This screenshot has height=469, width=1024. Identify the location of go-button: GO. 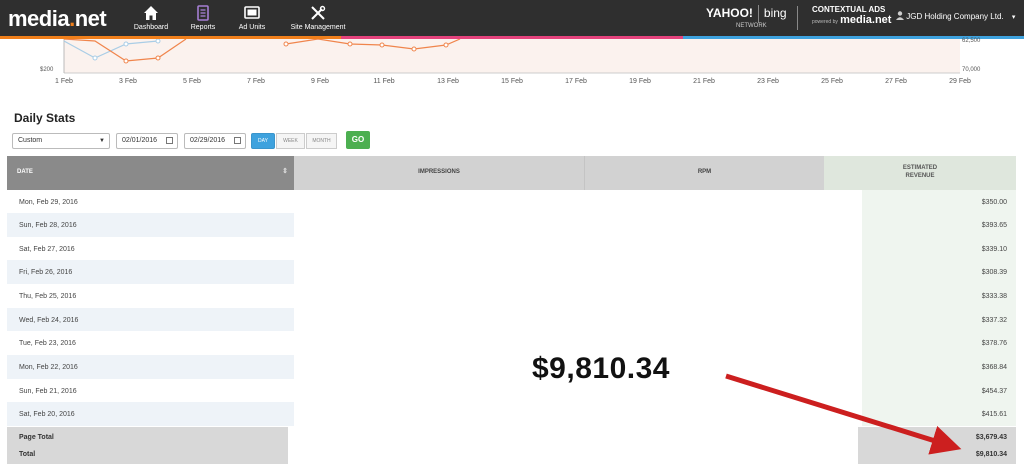
(358, 140).